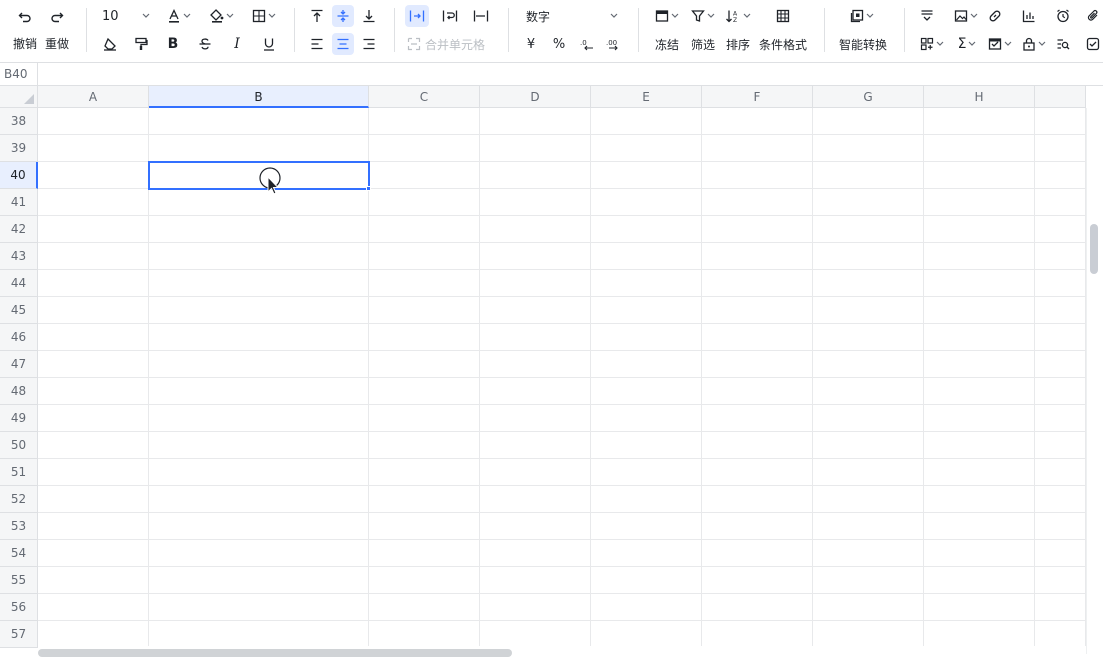 This screenshot has height=662, width=1103. What do you see at coordinates (703, 16) in the screenshot?
I see `filter-dropdown` at bounding box center [703, 16].